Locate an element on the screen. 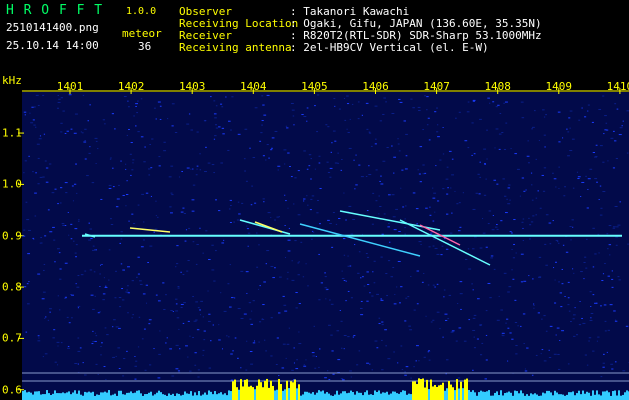  y-tick-label: 0.6 is located at coordinates (12, 390).